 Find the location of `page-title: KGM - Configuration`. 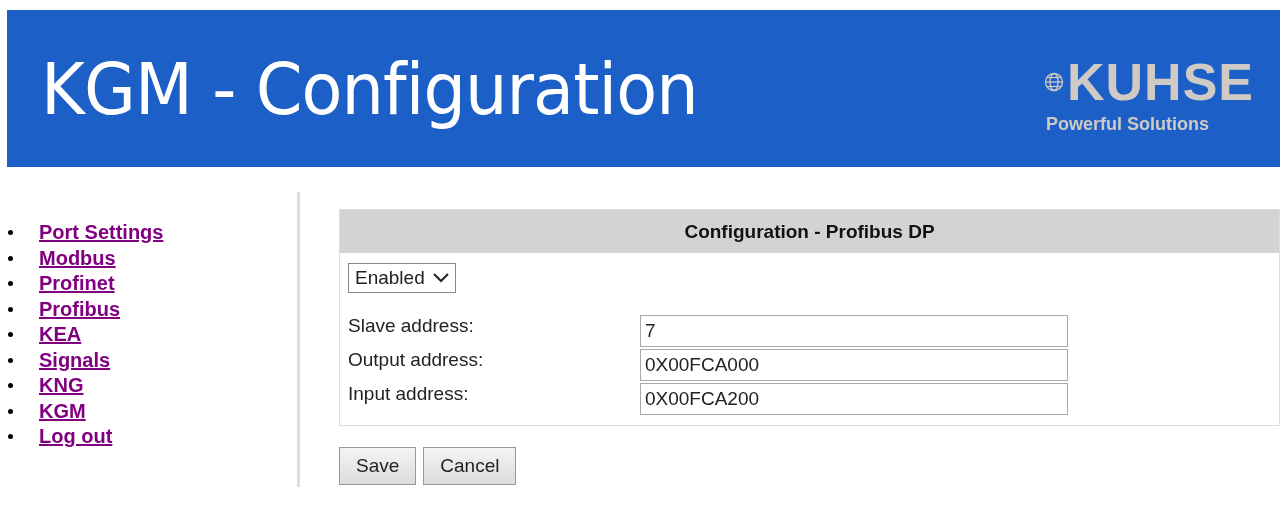

page-title: KGM - Configuration is located at coordinates (369, 88).